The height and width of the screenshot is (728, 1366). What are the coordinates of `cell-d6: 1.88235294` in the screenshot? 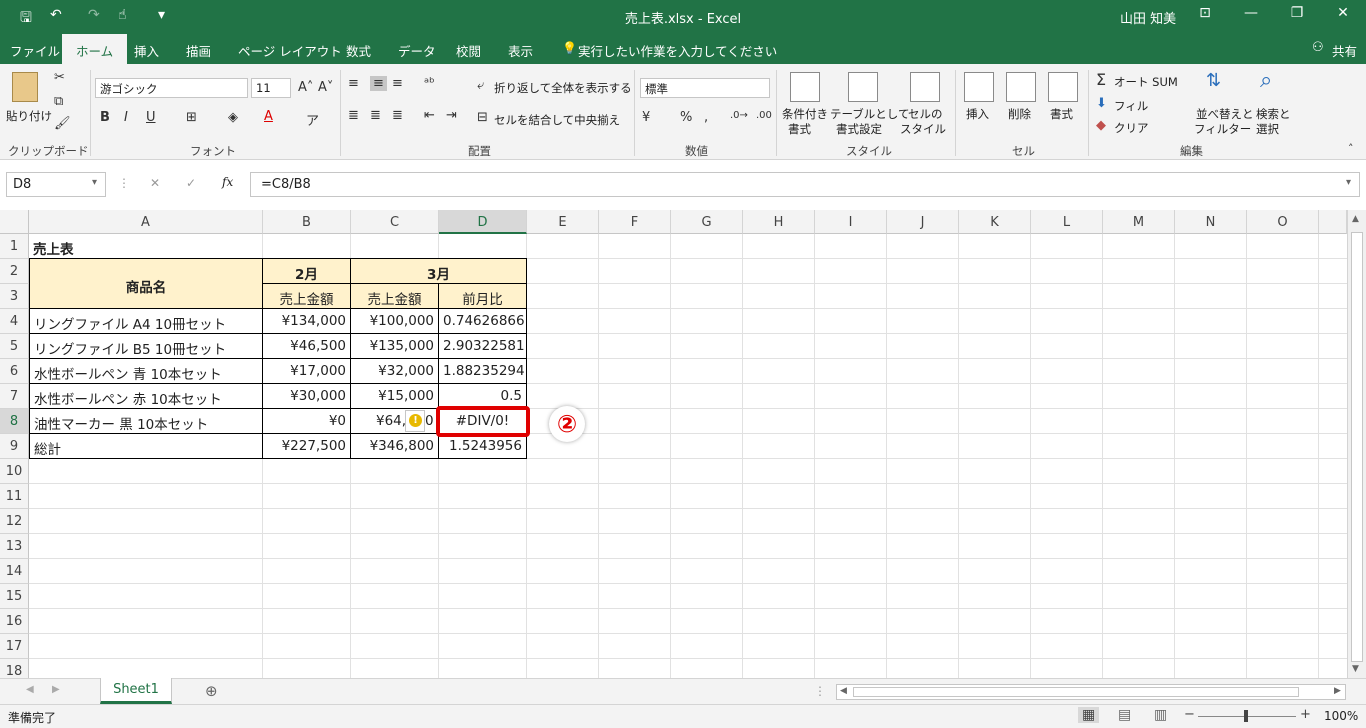 It's located at (482, 371).